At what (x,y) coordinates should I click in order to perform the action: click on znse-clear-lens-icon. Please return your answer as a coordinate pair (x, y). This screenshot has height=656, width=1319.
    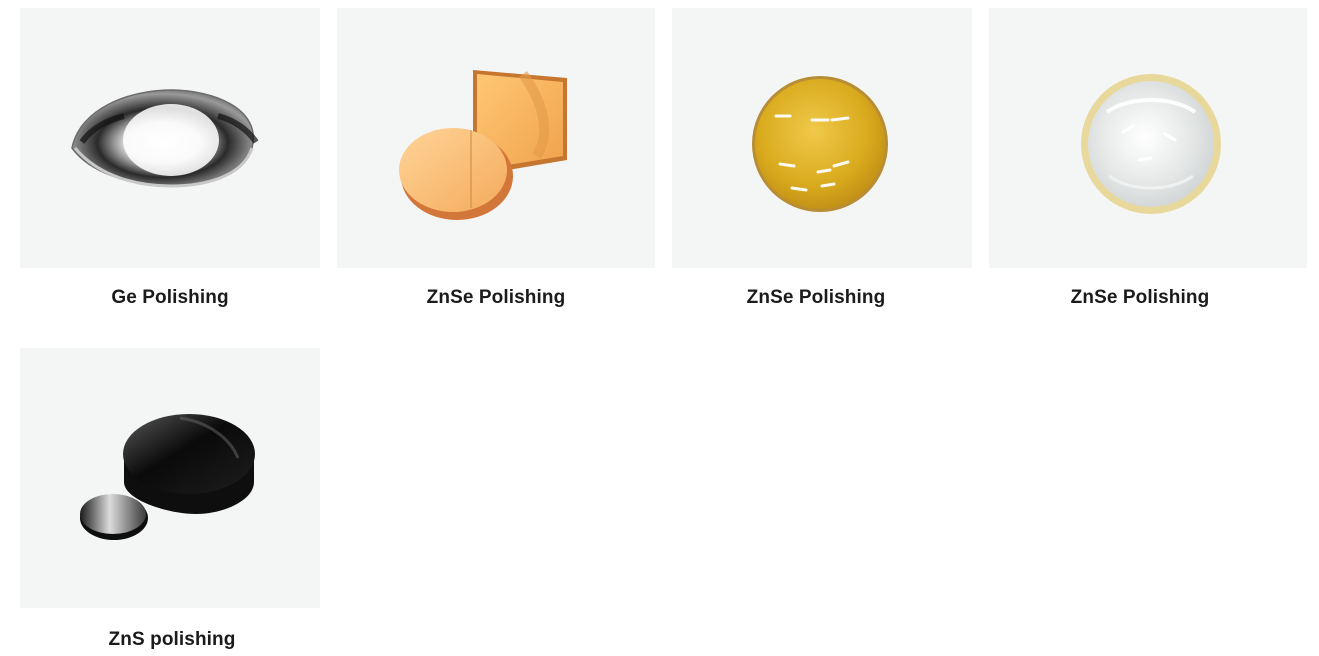
    Looking at the image, I should click on (1151, 144).